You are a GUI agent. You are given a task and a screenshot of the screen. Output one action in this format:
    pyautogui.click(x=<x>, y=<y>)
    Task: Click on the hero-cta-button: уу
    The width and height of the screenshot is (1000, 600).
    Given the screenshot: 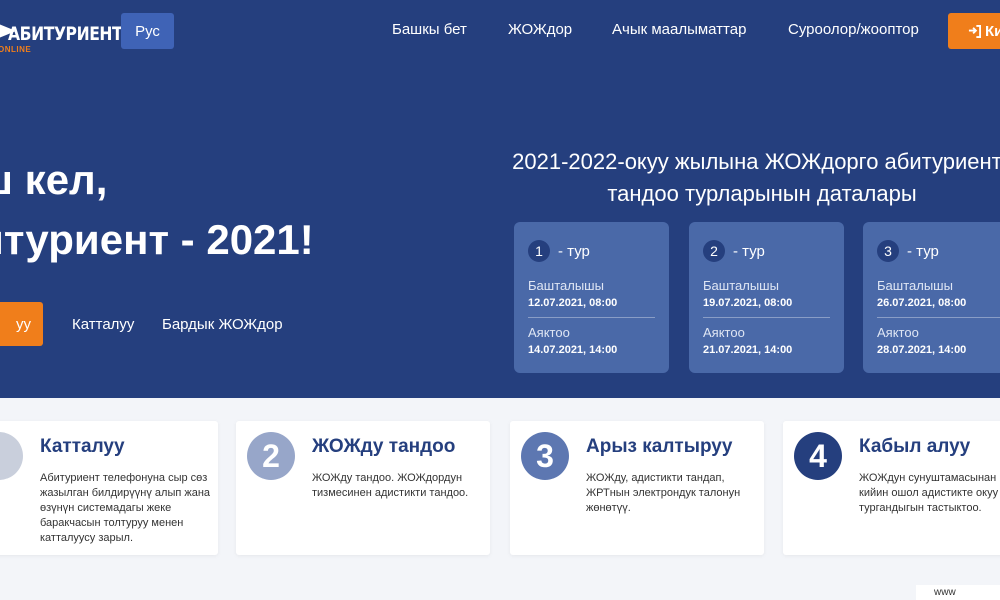 What is the action you would take?
    pyautogui.click(x=21, y=324)
    